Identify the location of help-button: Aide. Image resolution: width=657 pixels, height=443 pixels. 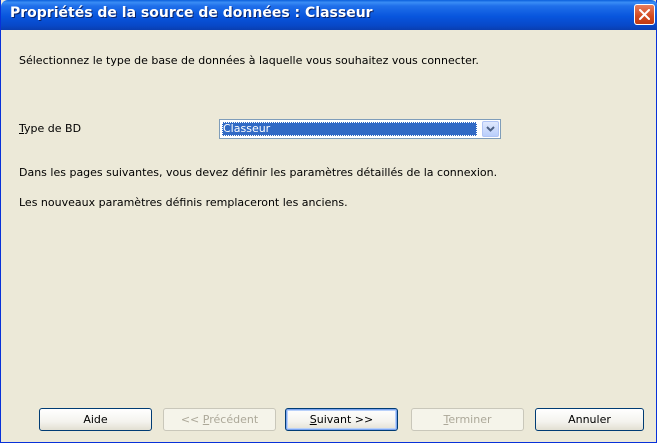
(95, 419).